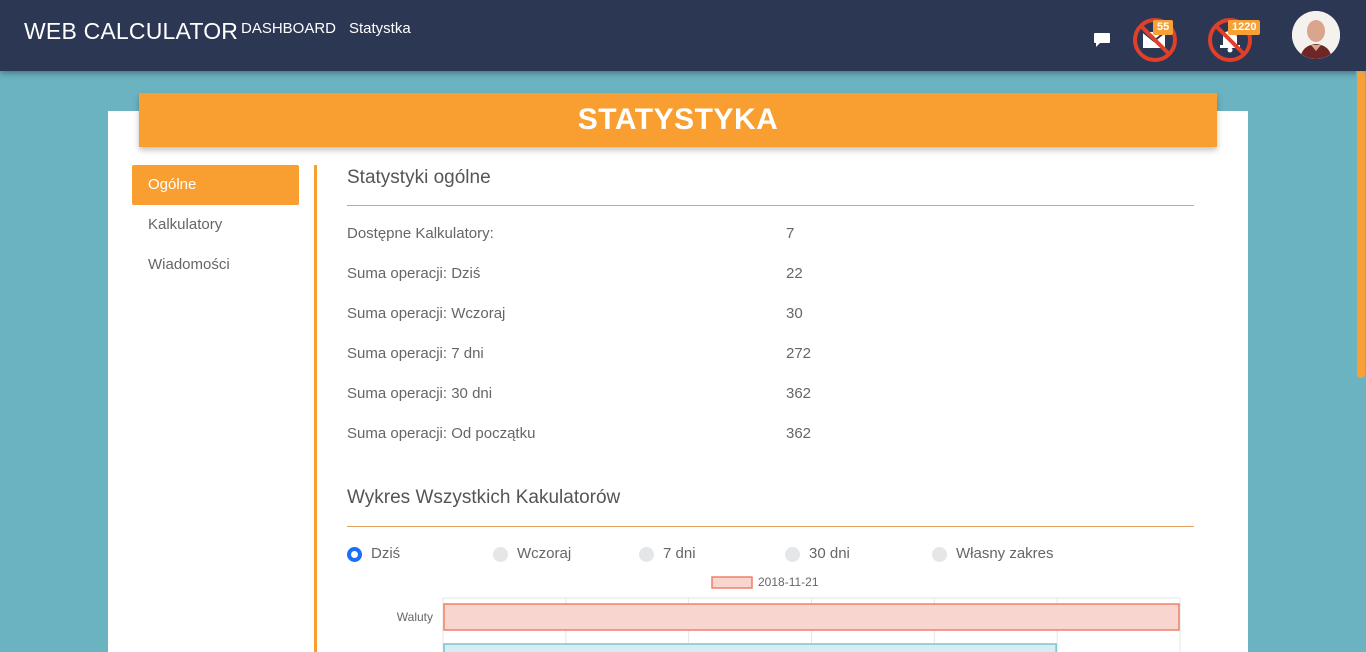 The height and width of the screenshot is (652, 1366). Describe the element at coordinates (829, 553) in the screenshot. I see `range-radio-label: 30 dni` at that location.